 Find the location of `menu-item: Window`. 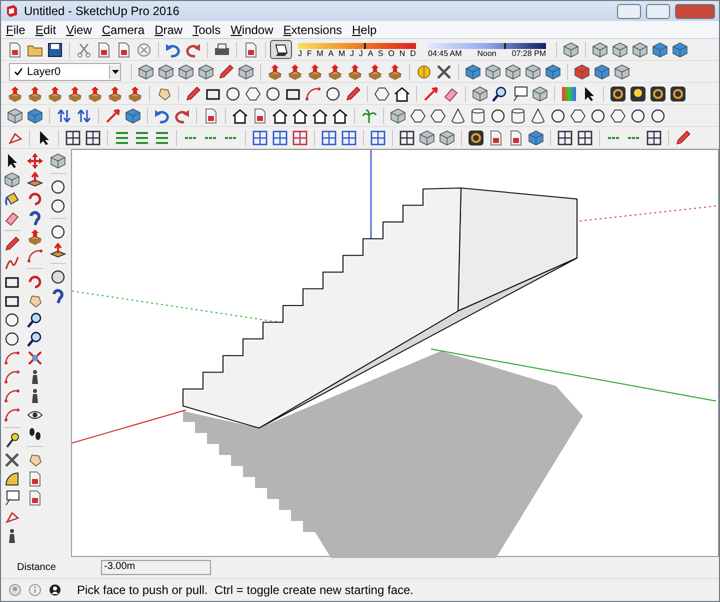

menu-item: Window is located at coordinates (252, 29).